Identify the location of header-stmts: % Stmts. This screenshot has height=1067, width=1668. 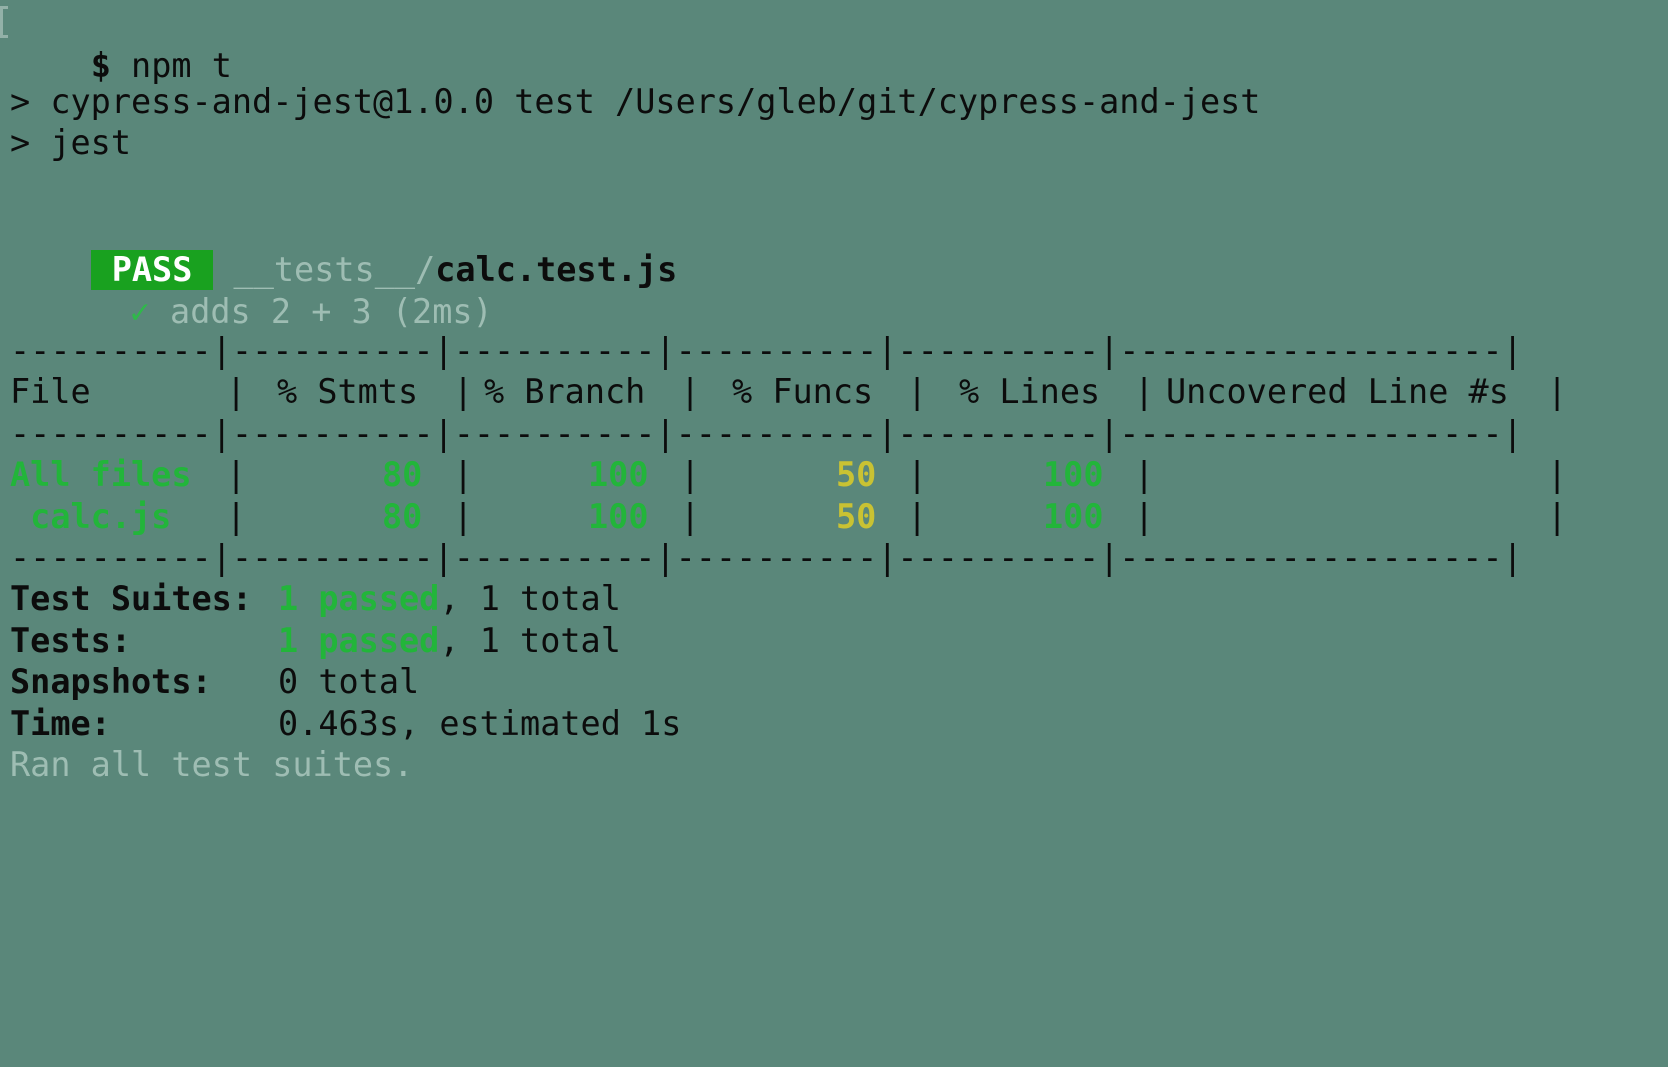
(348, 391).